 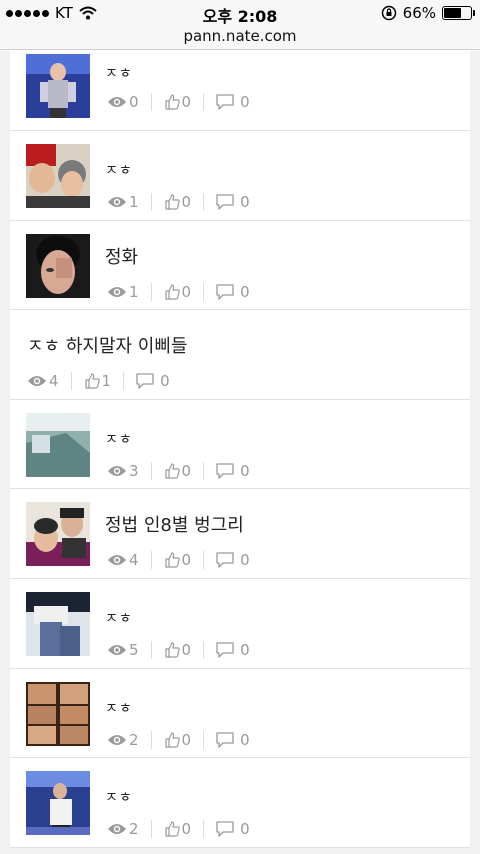 What do you see at coordinates (240, 176) in the screenshot?
I see `list-item: ㅈㅎ 1 0 0` at bounding box center [240, 176].